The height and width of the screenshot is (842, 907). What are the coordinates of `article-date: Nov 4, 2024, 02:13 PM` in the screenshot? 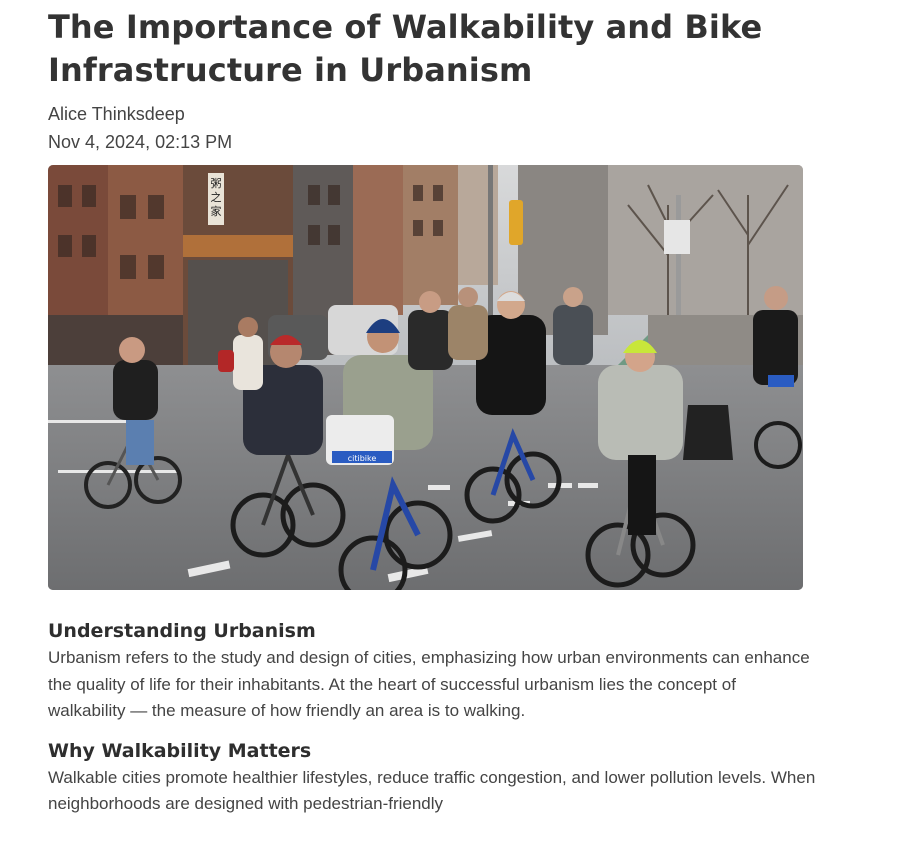 It's located at (140, 142).